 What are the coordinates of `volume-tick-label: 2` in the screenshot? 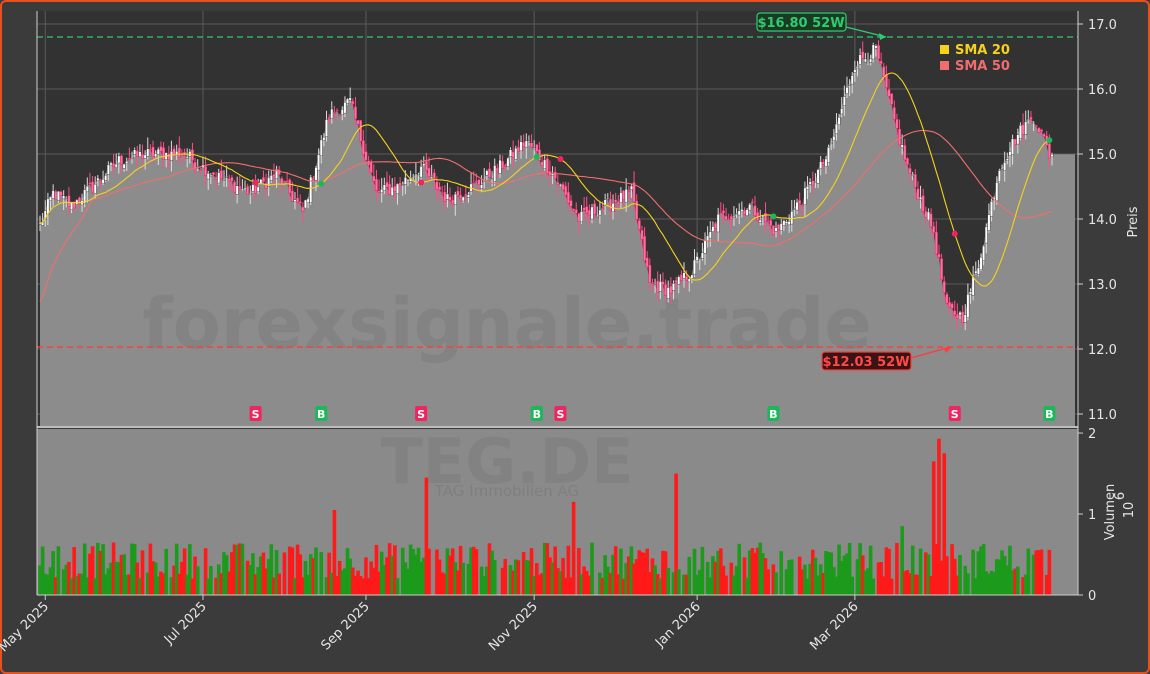 It's located at (1092, 434).